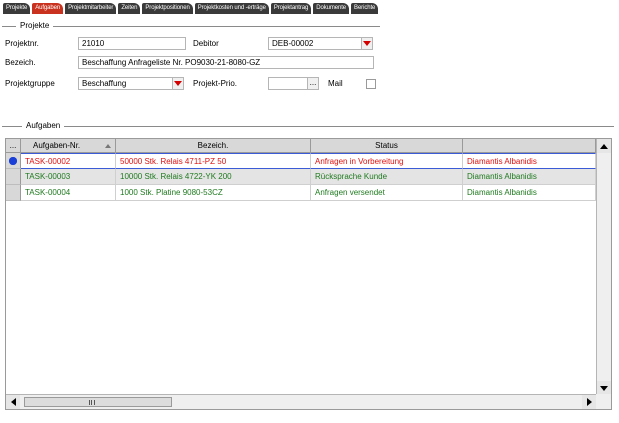 The height and width of the screenshot is (423, 619). Describe the element at coordinates (213, 177) in the screenshot. I see `cell-bezeich: 10000 Stk. Relais 4722-YK 200` at that location.